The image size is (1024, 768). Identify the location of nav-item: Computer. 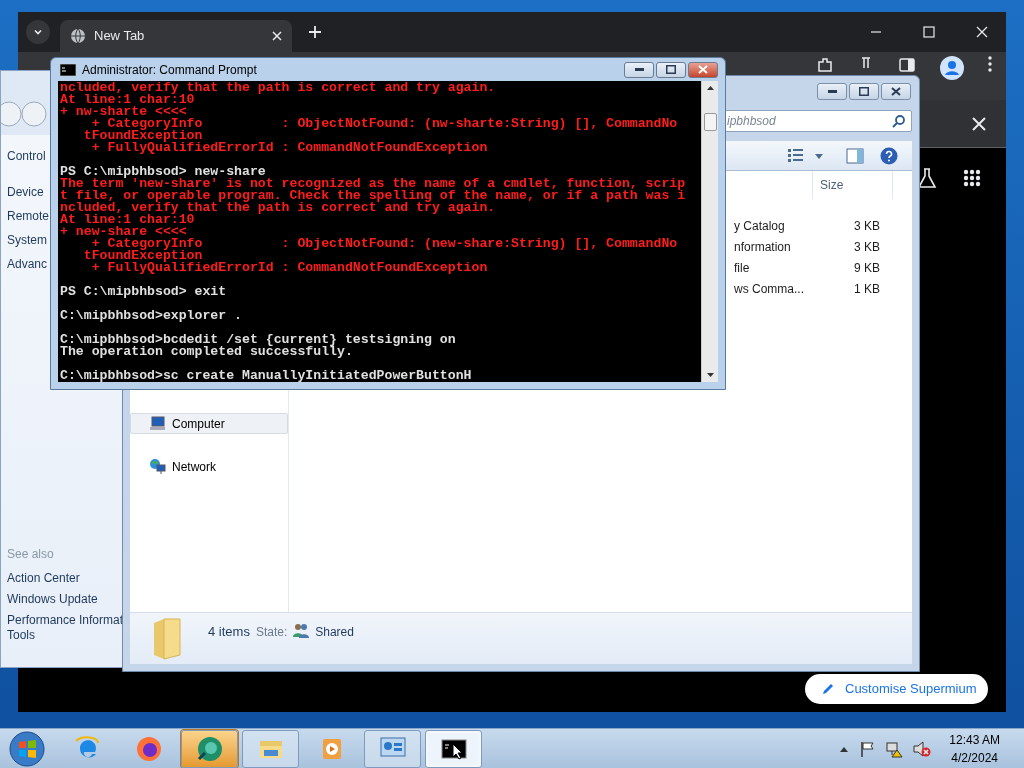
(209, 423).